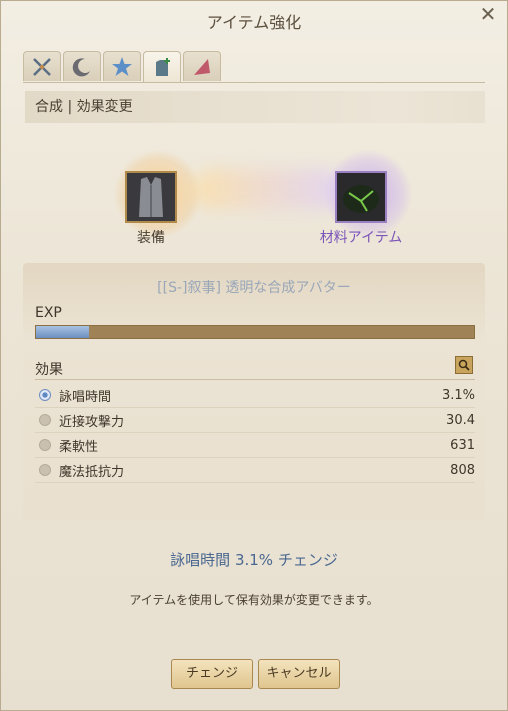  Describe the element at coordinates (254, 82) in the screenshot. I see `tab-divider` at that location.